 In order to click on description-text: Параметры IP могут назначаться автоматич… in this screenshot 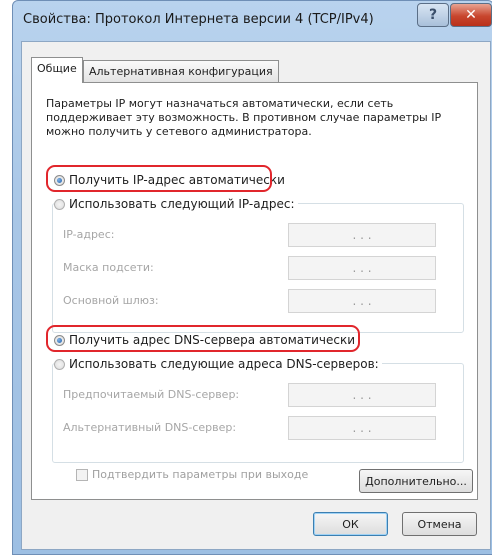, I will do `click(244, 117)`.